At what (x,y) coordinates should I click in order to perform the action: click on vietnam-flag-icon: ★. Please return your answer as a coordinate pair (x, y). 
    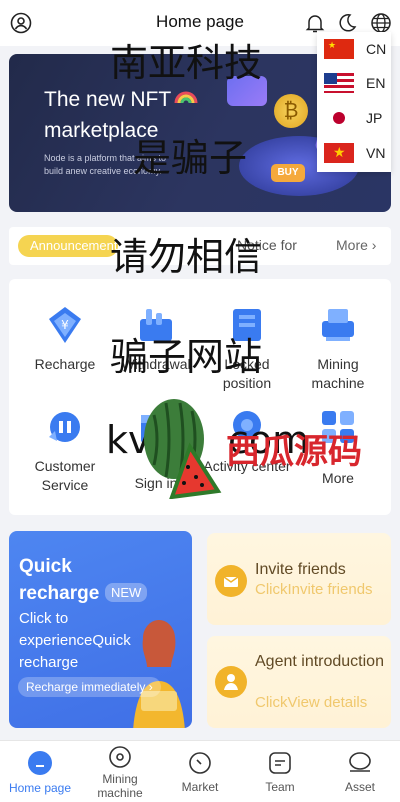
    Looking at the image, I should click on (339, 153).